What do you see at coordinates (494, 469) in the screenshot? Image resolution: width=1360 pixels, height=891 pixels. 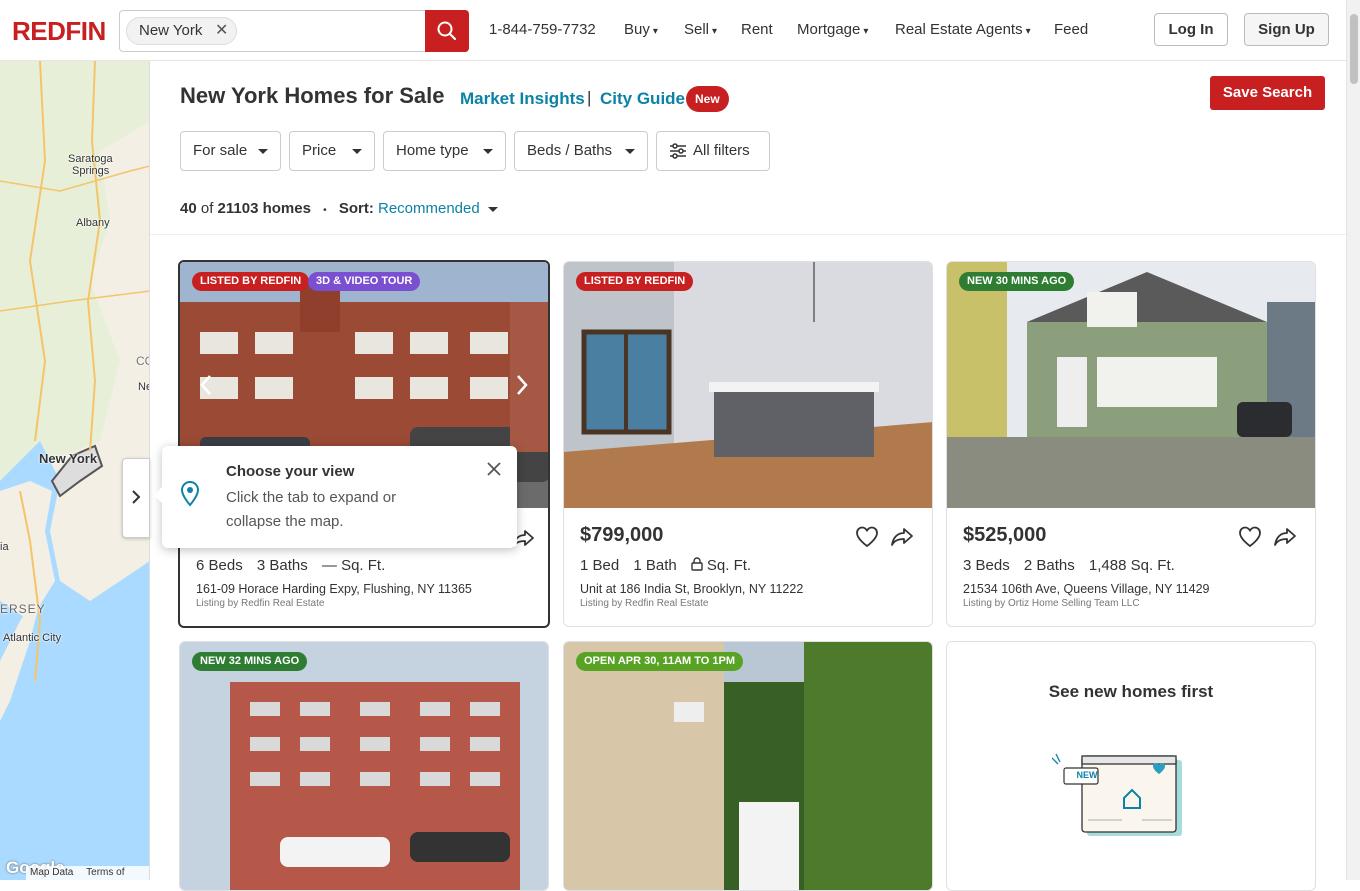 I see `close-icon` at bounding box center [494, 469].